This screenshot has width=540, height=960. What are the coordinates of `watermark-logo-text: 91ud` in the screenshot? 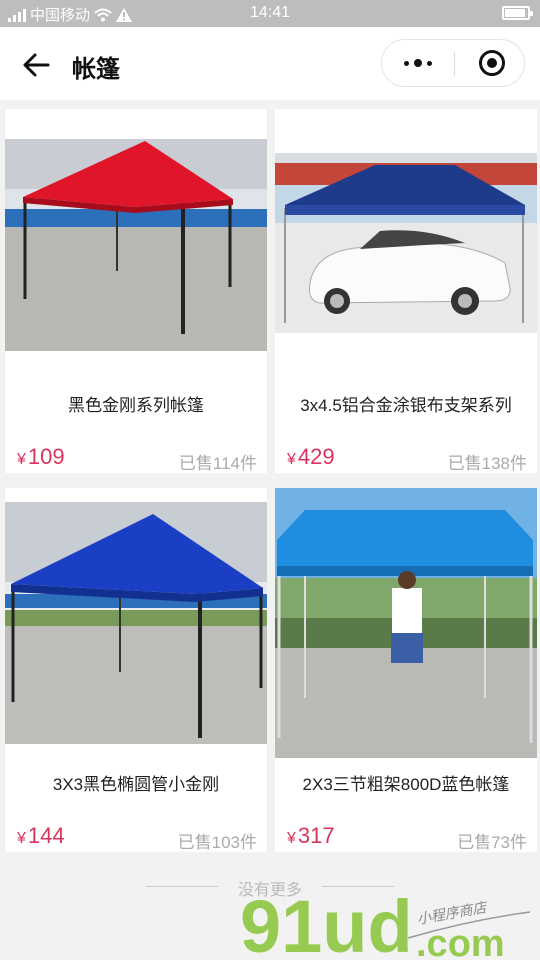 It's located at (326, 922).